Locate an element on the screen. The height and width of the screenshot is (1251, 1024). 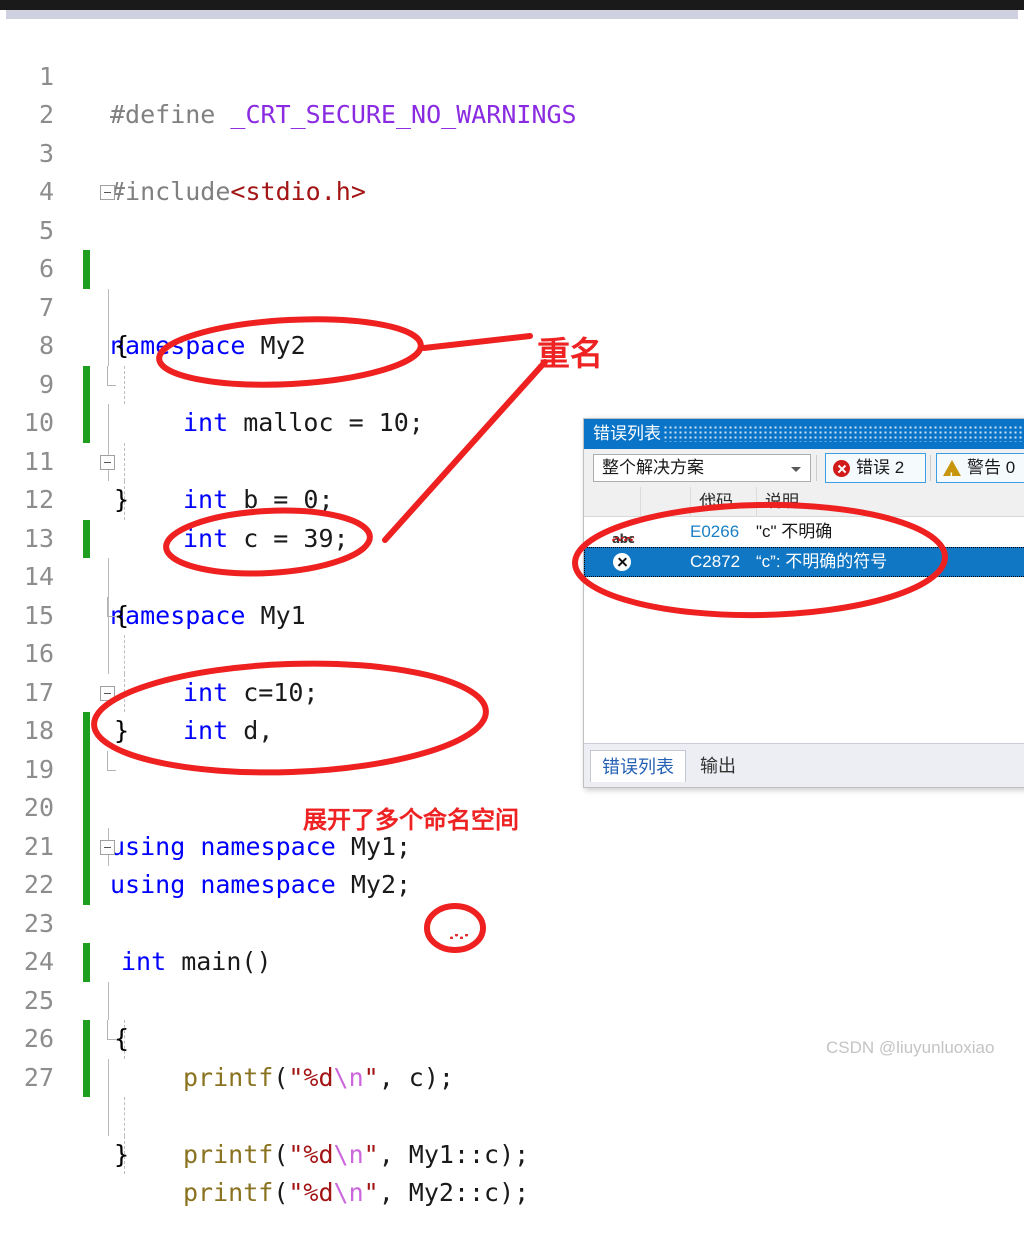
line-content: } is located at coordinates (122, 1154).